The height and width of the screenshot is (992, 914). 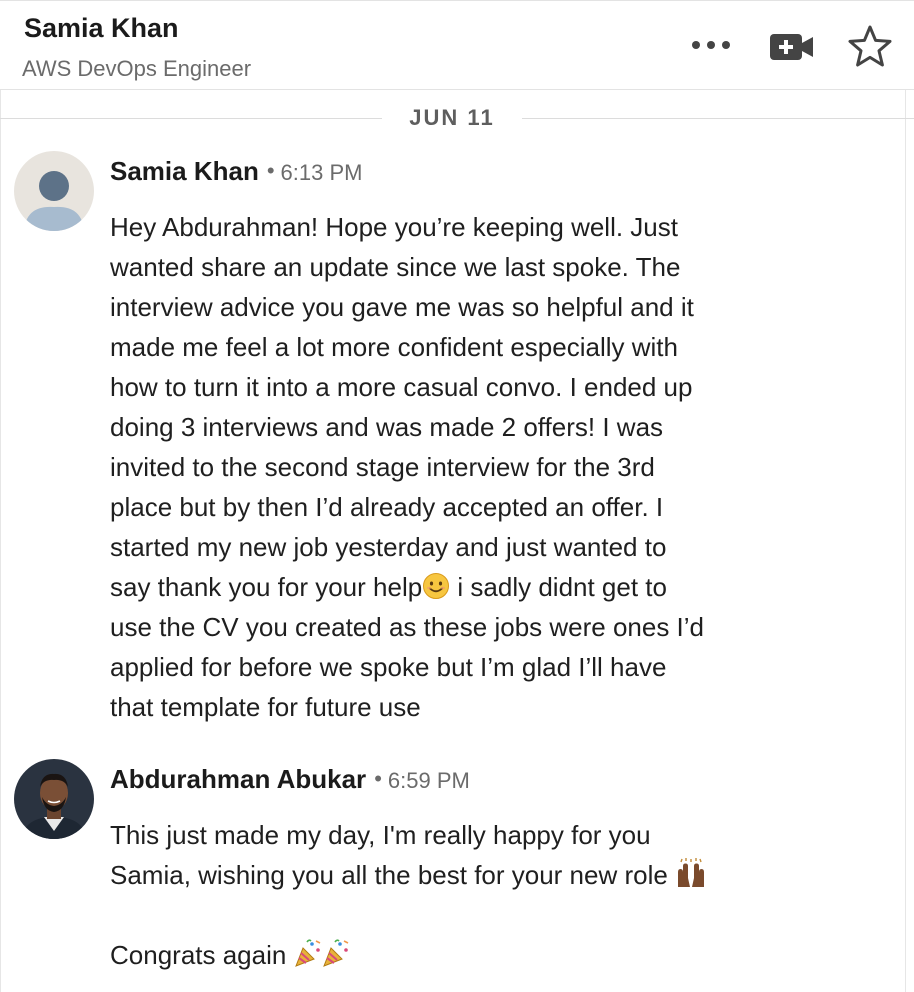 What do you see at coordinates (436, 586) in the screenshot?
I see `smiling-face-icon` at bounding box center [436, 586].